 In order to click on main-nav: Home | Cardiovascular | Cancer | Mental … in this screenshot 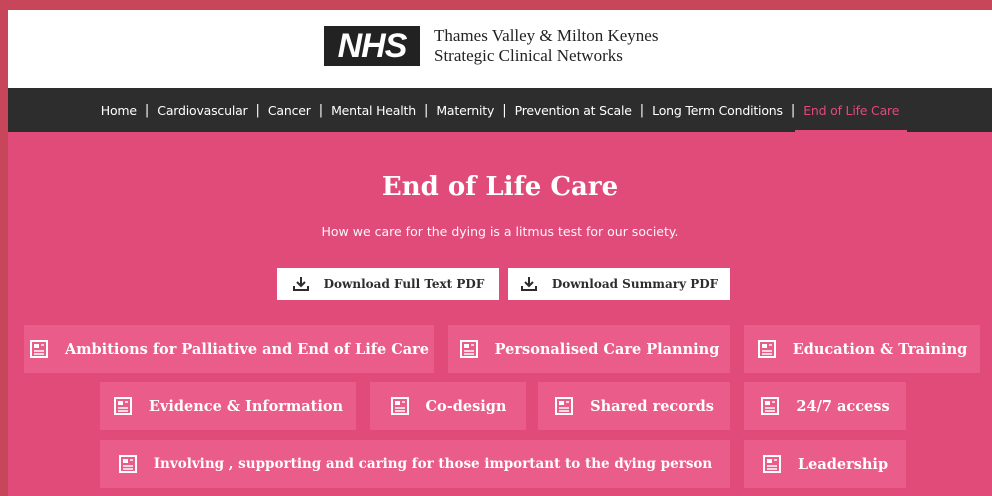, I will do `click(500, 110)`.